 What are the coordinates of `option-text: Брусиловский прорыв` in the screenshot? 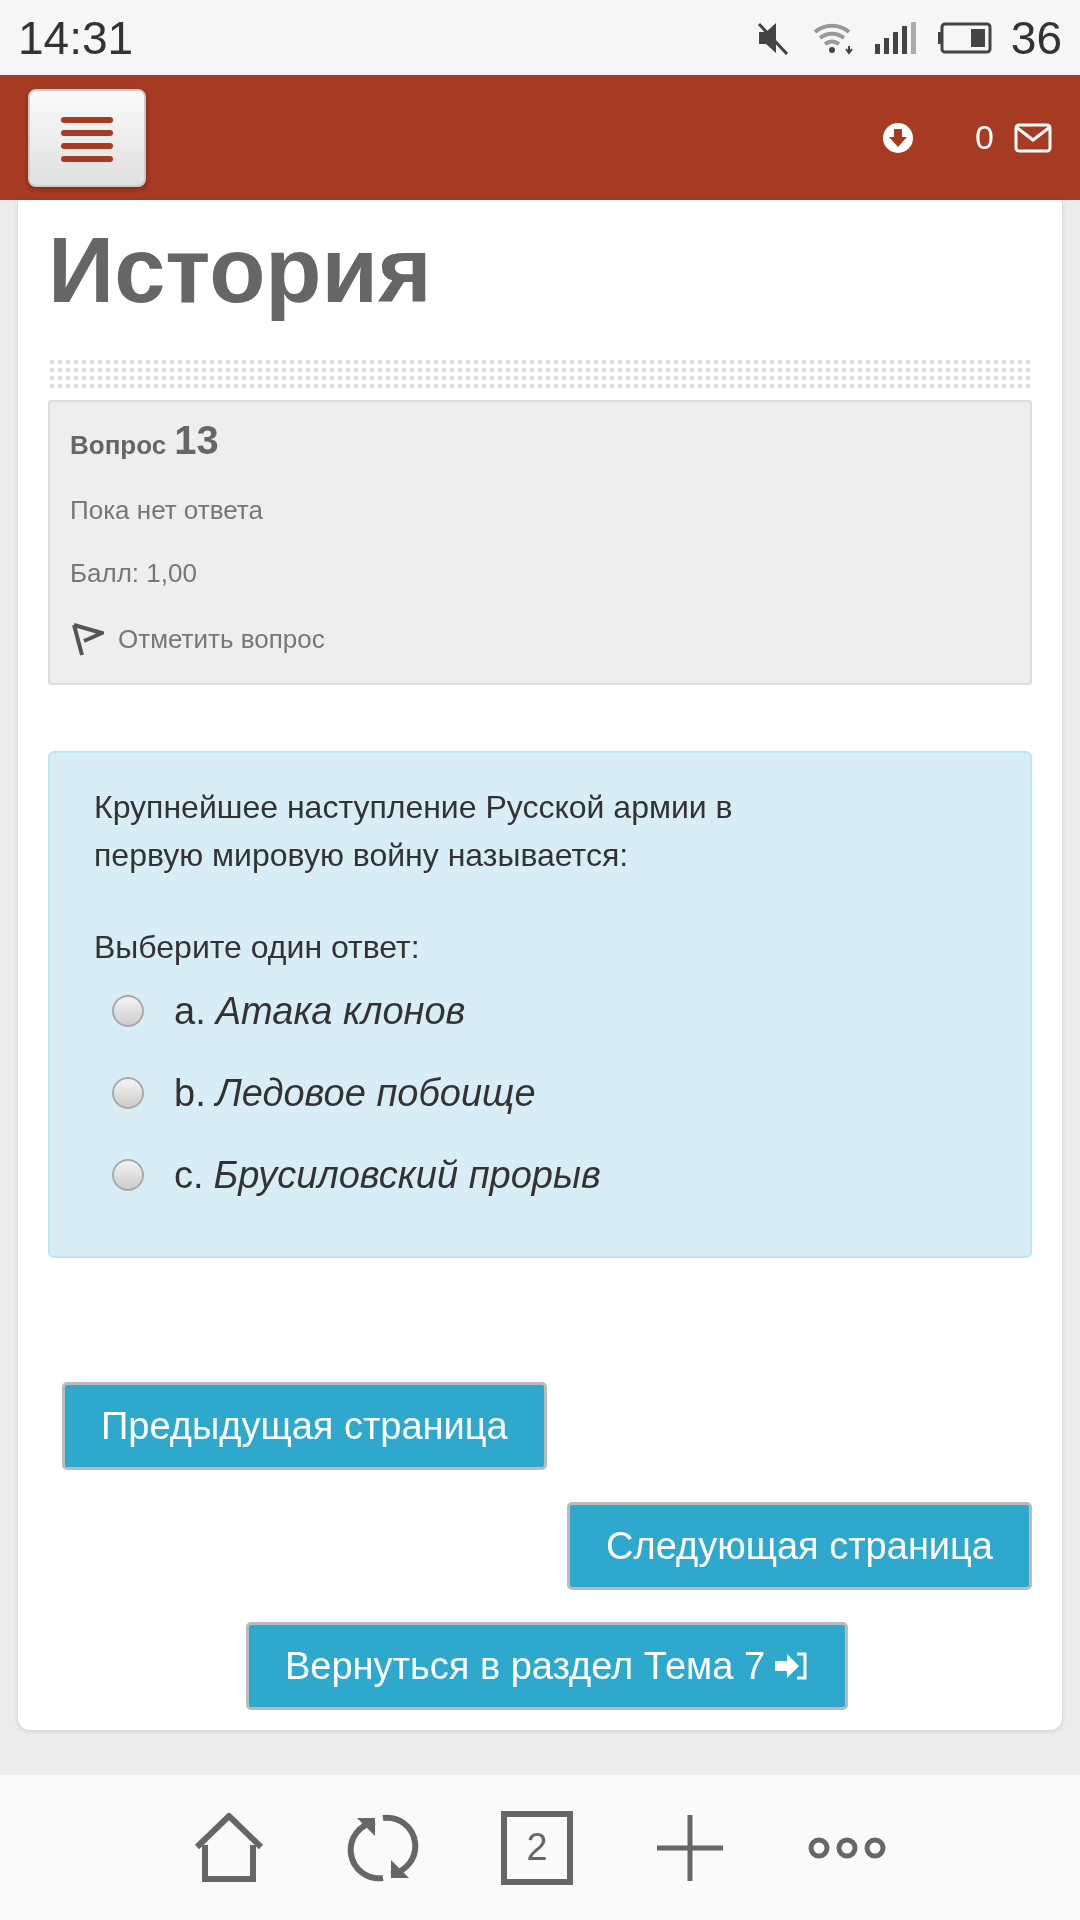 It's located at (407, 1175).